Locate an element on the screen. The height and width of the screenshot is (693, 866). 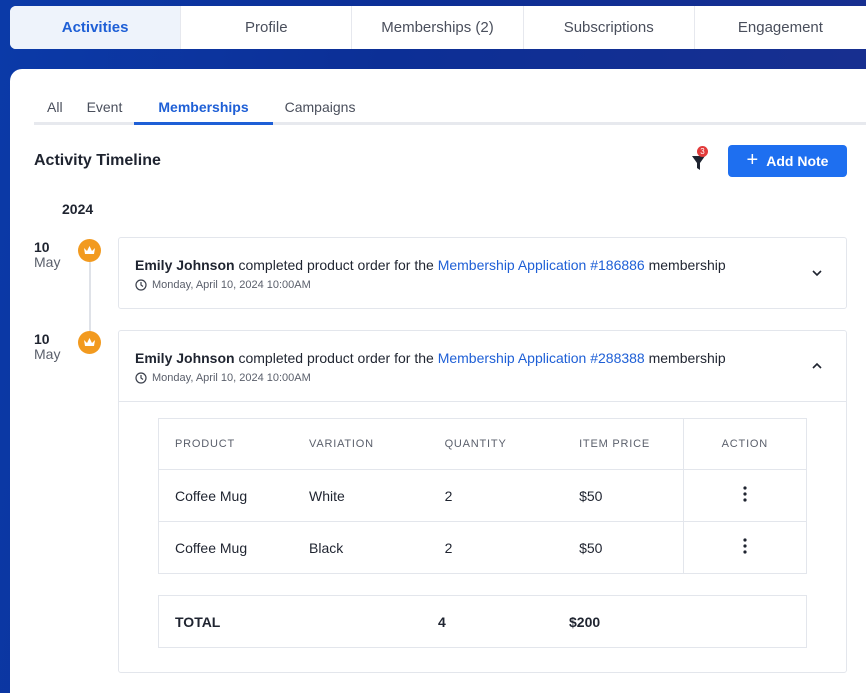
filter-count-badge: 3 is located at coordinates (702, 151).